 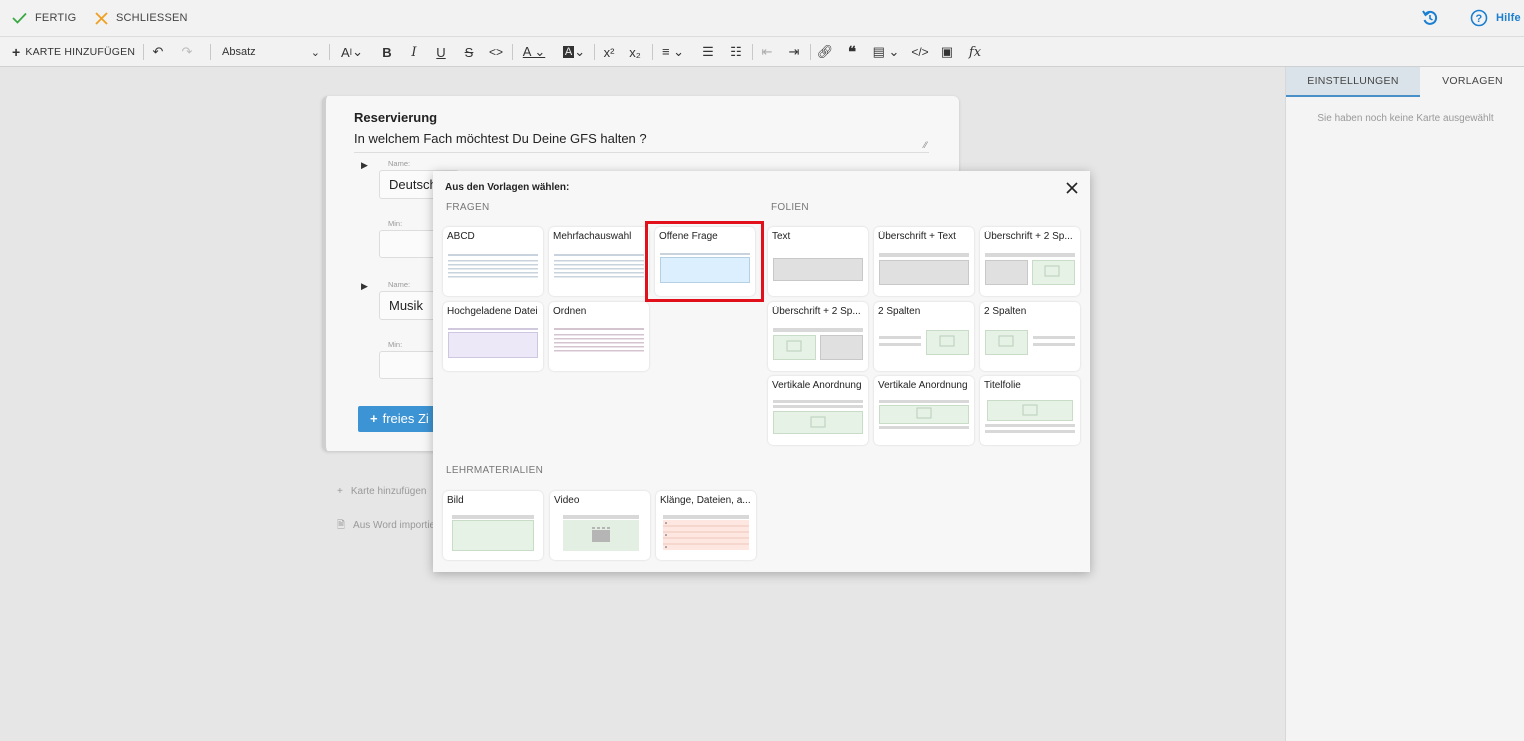 I want to click on resize-handle-icon: ⁄⁄, so click(x=925, y=145).